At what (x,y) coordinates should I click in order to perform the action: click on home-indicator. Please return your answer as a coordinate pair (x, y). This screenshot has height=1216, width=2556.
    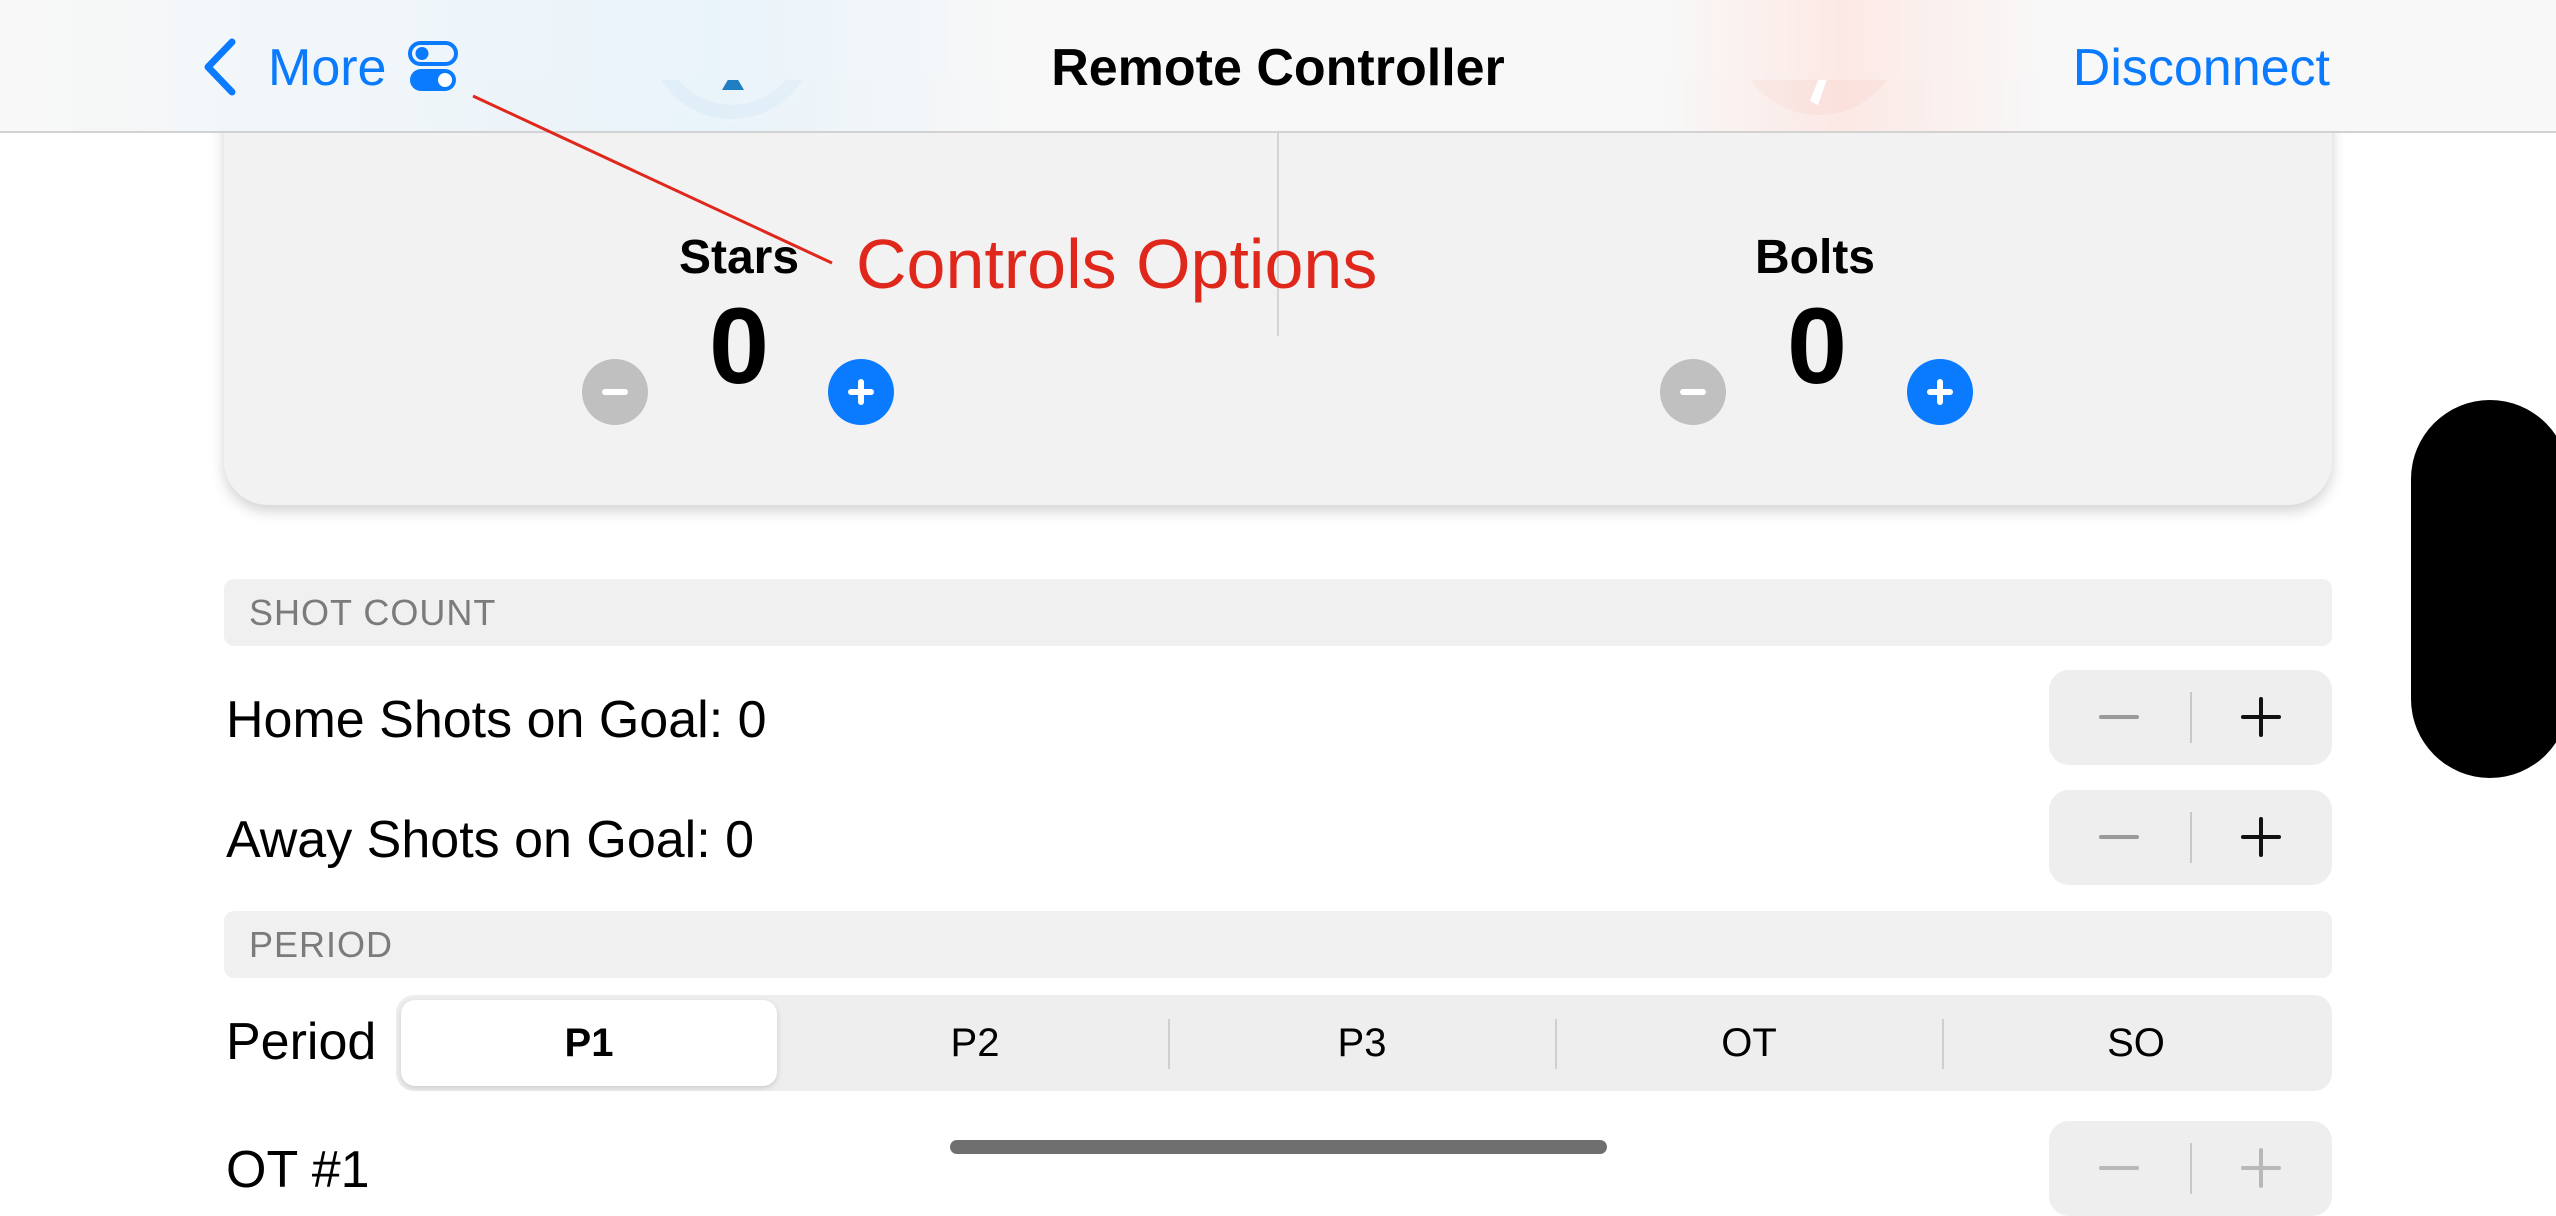
    Looking at the image, I should click on (1278, 1147).